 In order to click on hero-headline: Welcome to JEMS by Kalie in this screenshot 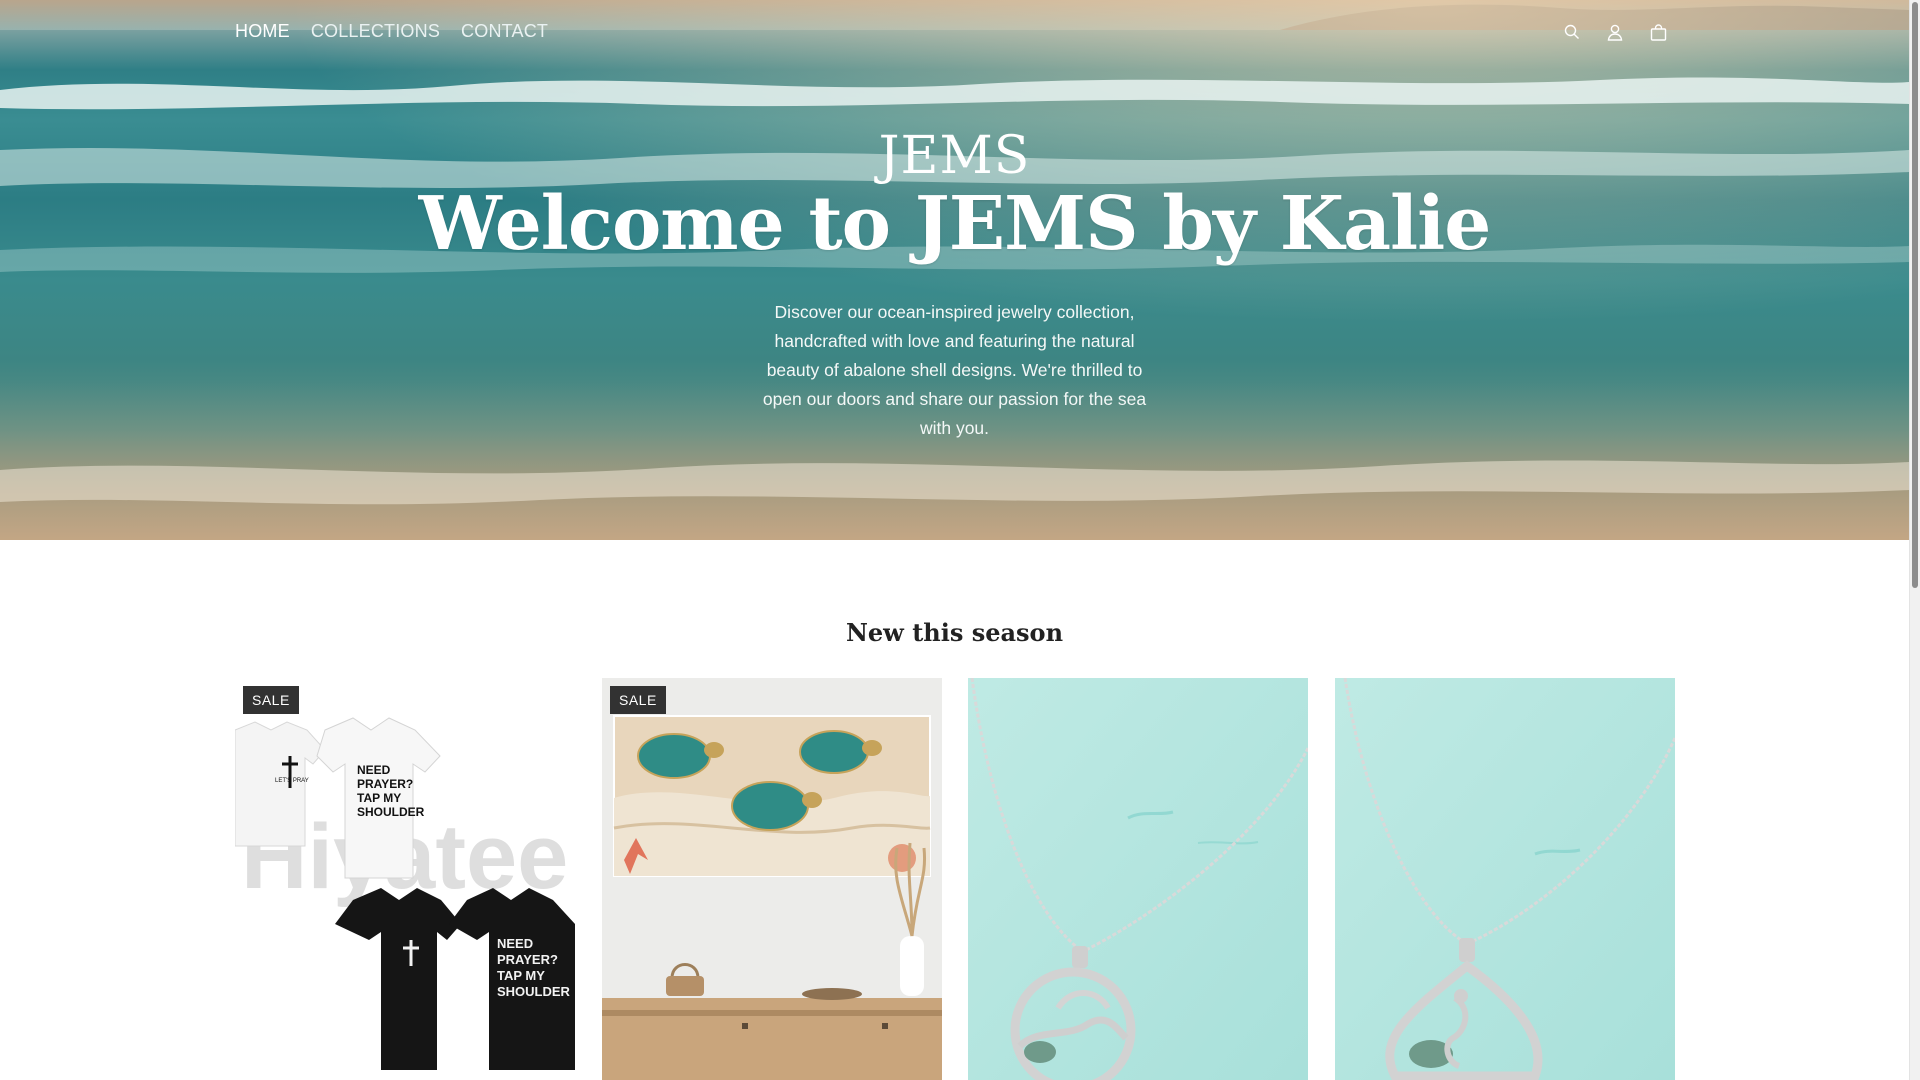, I will do `click(955, 224)`.